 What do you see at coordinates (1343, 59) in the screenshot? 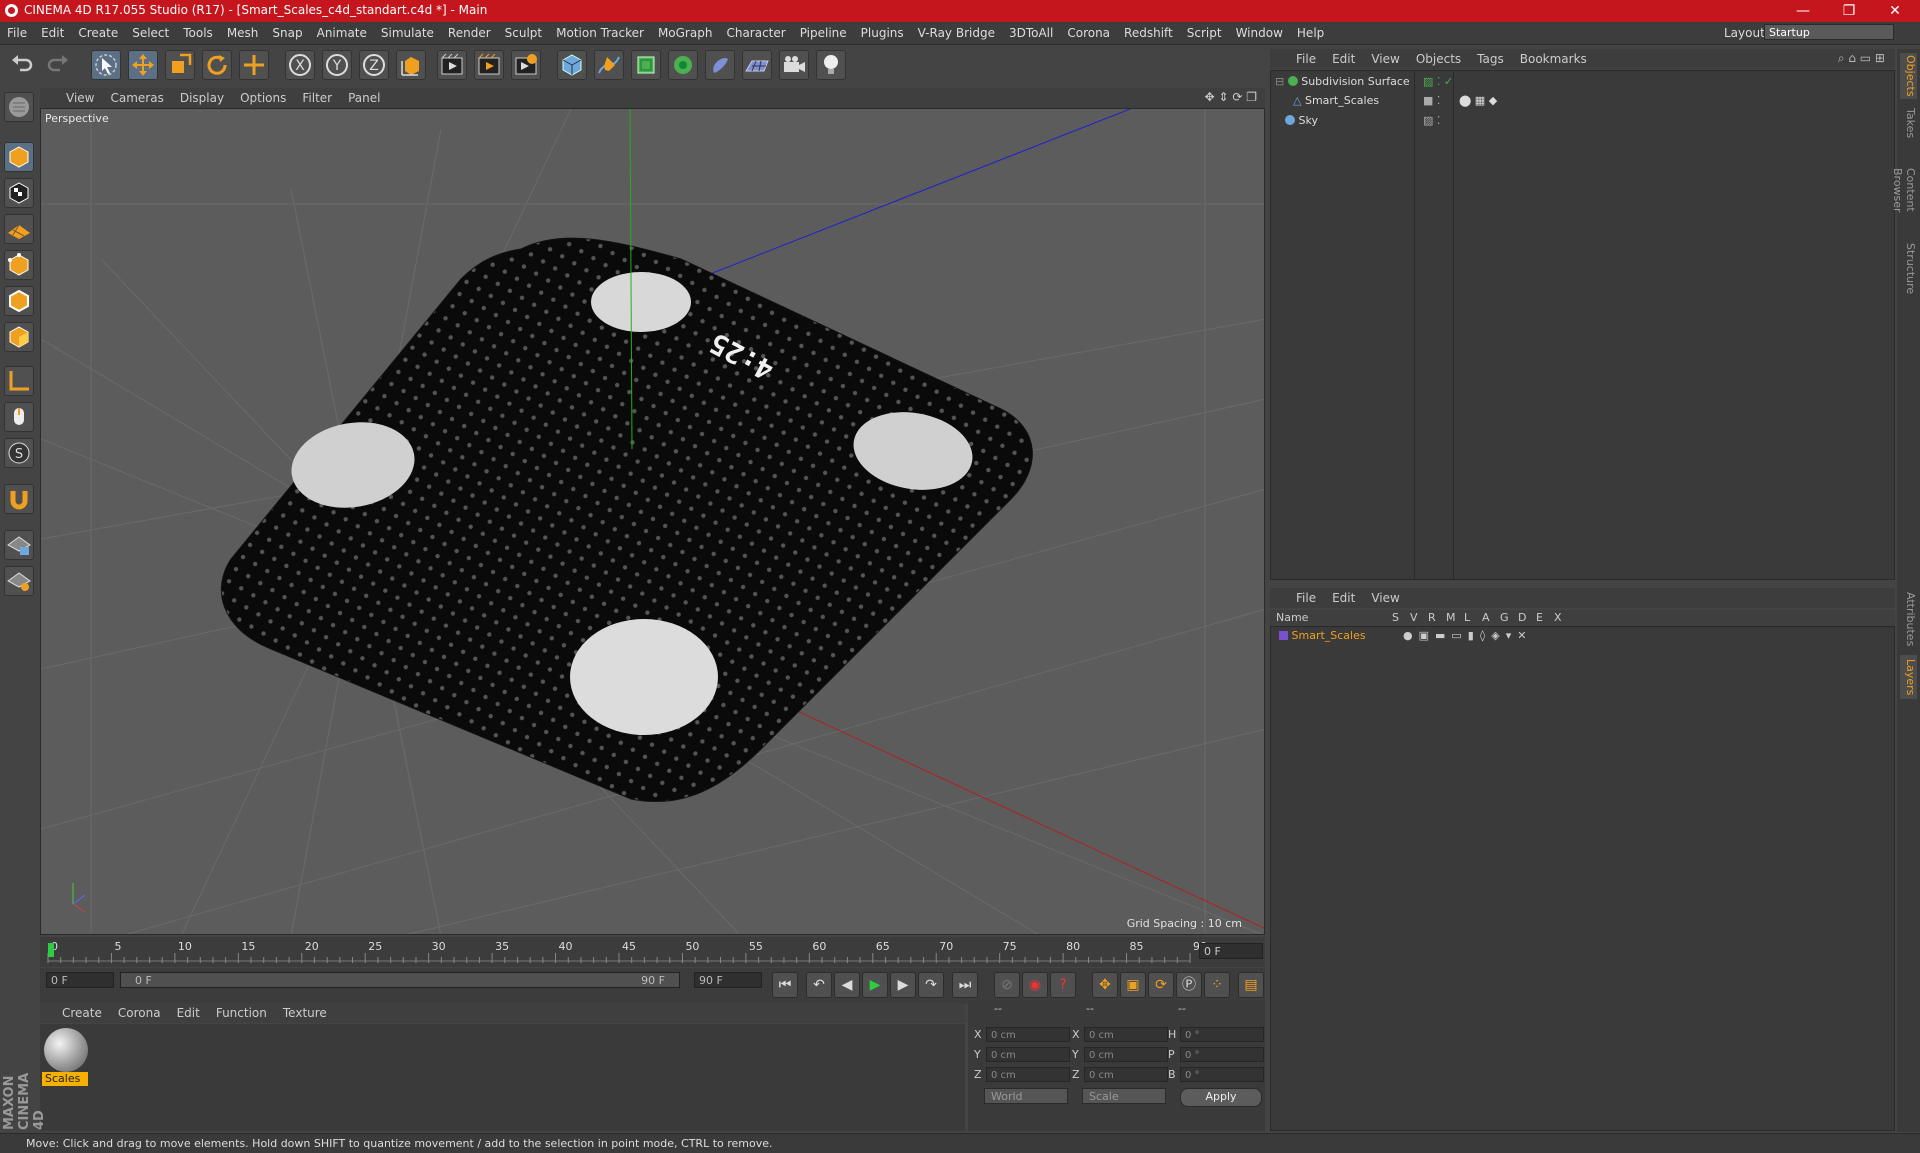
I see `om-menu-edit: Edit` at bounding box center [1343, 59].